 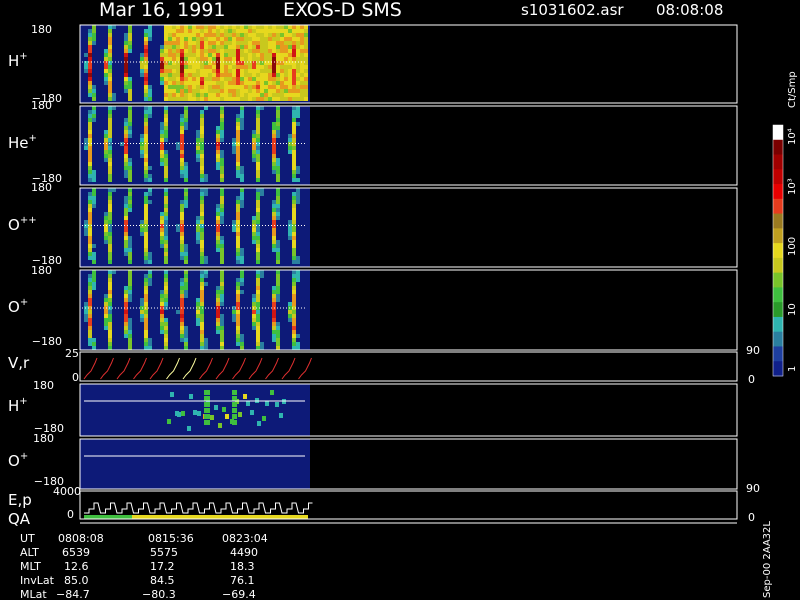 I want to click on eph-row-label-mlat: MLat, so click(x=33, y=594).